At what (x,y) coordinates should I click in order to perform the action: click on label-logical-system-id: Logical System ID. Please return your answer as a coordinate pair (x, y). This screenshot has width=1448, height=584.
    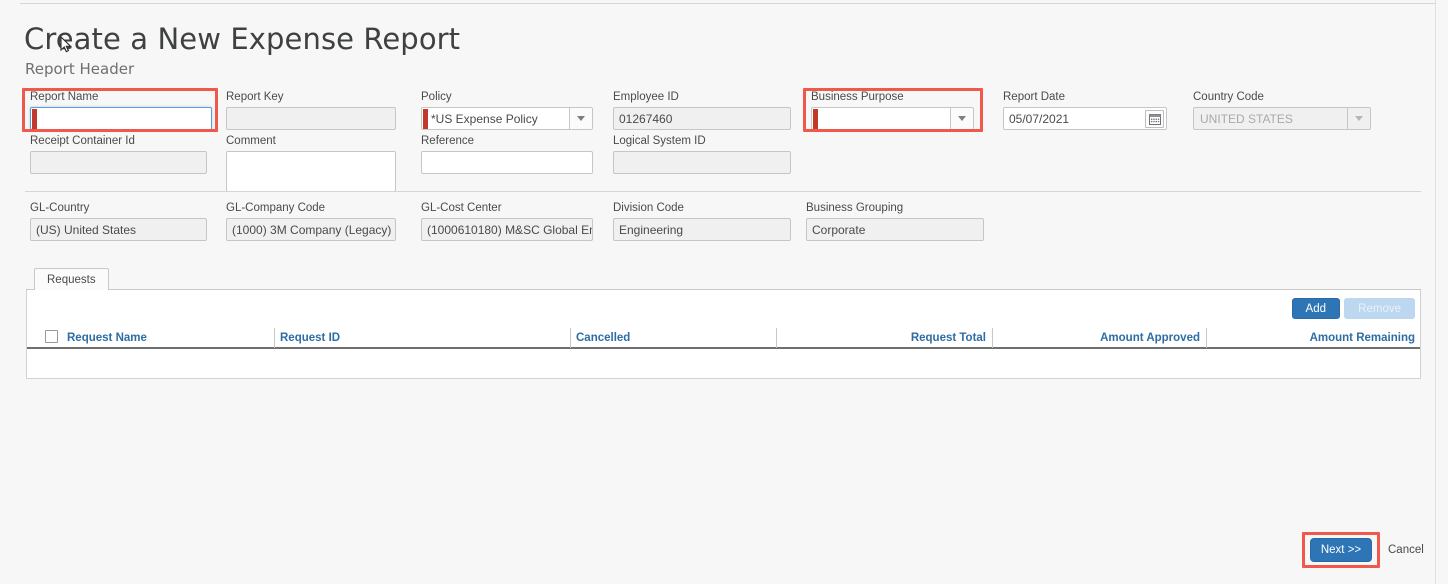
    Looking at the image, I should click on (659, 141).